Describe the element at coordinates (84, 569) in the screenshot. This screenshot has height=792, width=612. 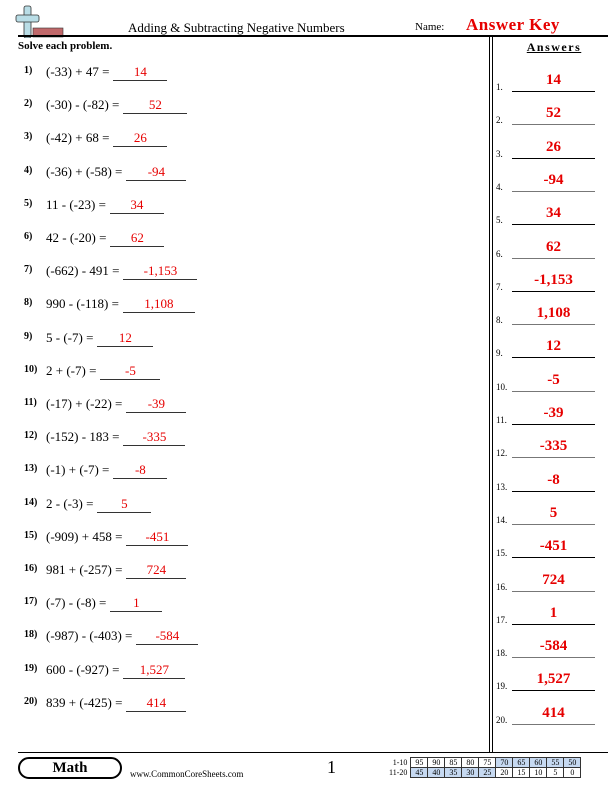
I see `problem-expression: 981 + (-257) =` at that location.